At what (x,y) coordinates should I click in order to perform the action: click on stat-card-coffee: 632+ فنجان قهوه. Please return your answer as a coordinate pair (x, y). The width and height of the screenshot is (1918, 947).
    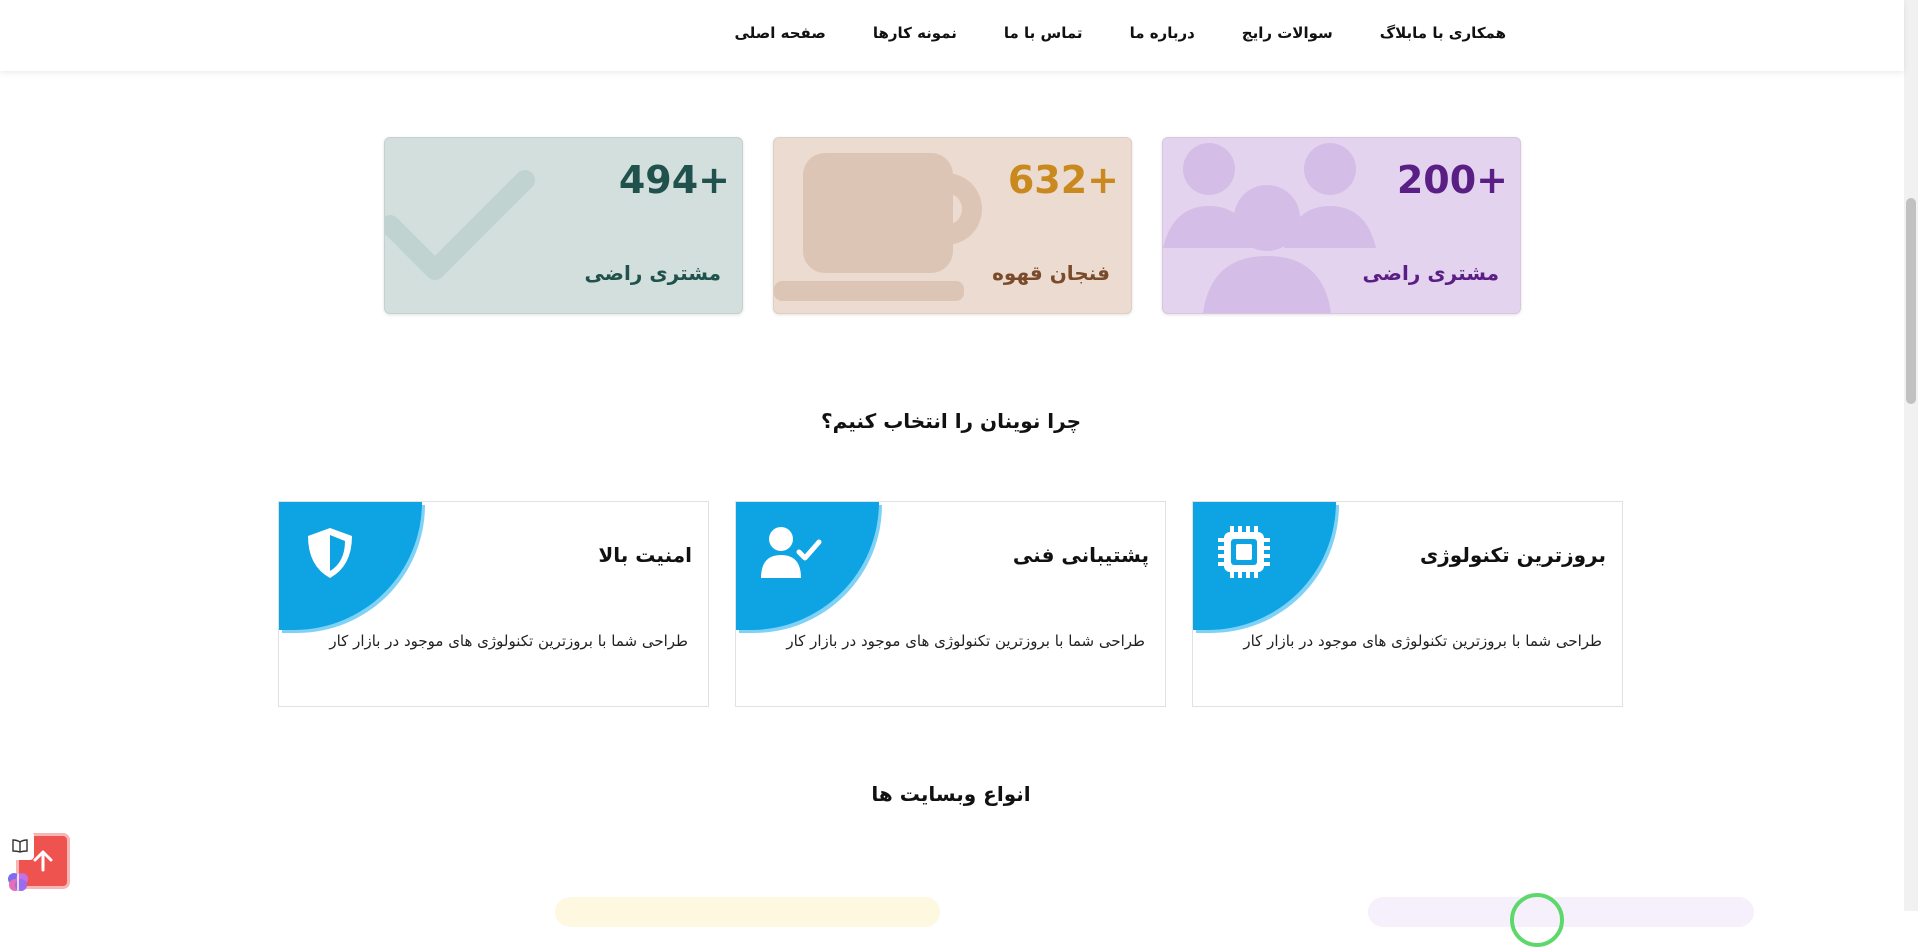
    Looking at the image, I should click on (952, 225).